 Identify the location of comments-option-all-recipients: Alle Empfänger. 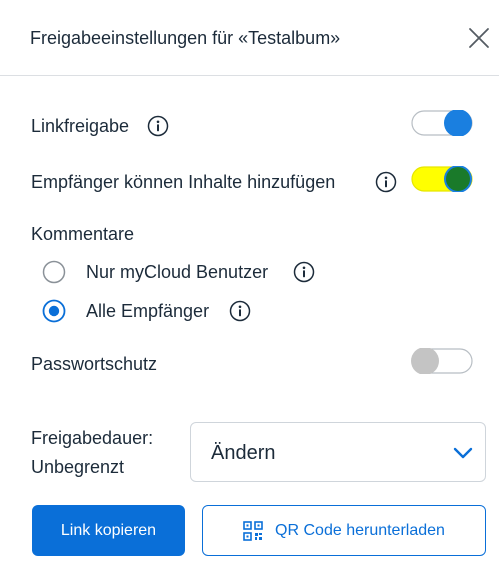
(147, 311).